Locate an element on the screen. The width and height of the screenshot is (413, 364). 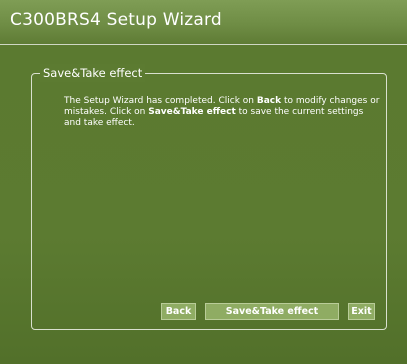
group-legend: Save&Take effect is located at coordinates (93, 73).